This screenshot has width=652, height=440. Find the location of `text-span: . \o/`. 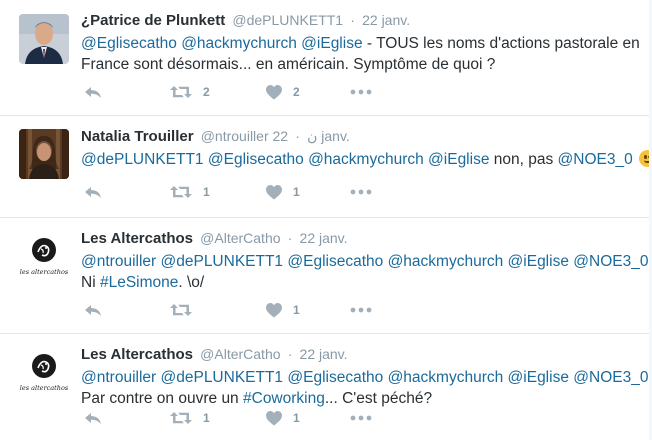

text-span: . \o/ is located at coordinates (191, 282).